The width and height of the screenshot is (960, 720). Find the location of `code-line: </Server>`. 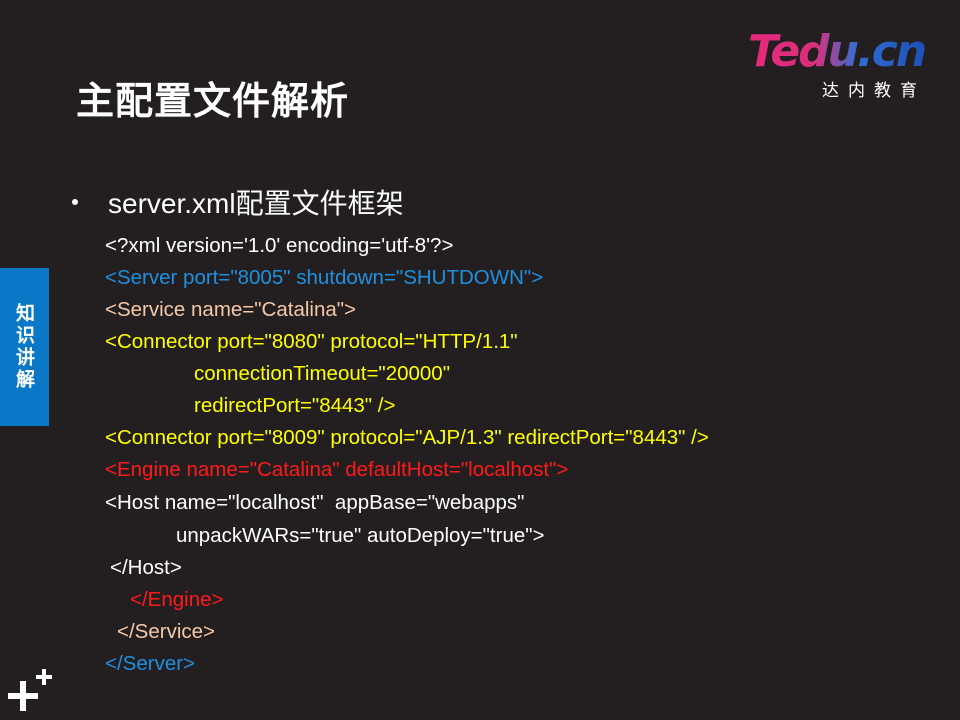

code-line: </Server> is located at coordinates (150, 663).